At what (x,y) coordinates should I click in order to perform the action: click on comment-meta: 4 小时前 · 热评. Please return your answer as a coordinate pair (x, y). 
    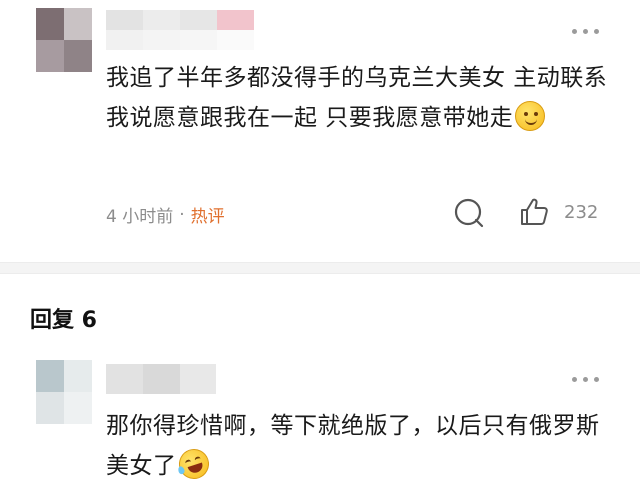
    Looking at the image, I should click on (165, 215).